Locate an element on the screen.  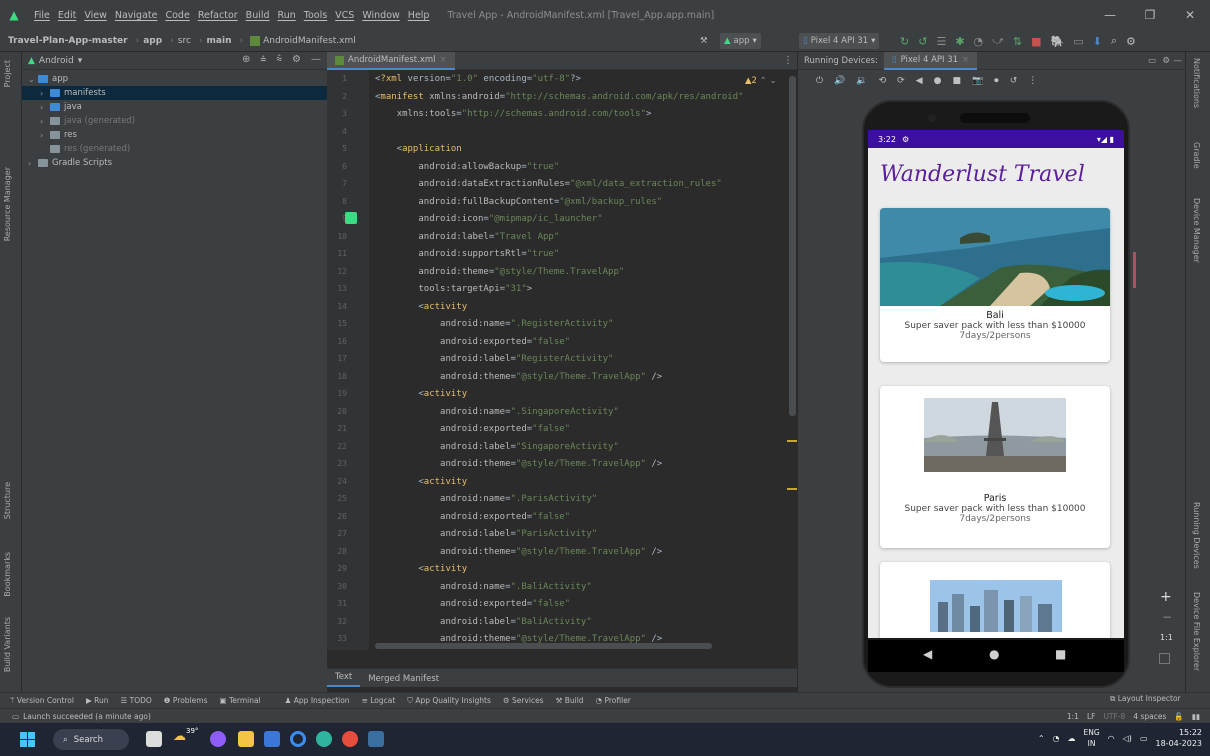
menu-edit: Edit is located at coordinates (67, 15).